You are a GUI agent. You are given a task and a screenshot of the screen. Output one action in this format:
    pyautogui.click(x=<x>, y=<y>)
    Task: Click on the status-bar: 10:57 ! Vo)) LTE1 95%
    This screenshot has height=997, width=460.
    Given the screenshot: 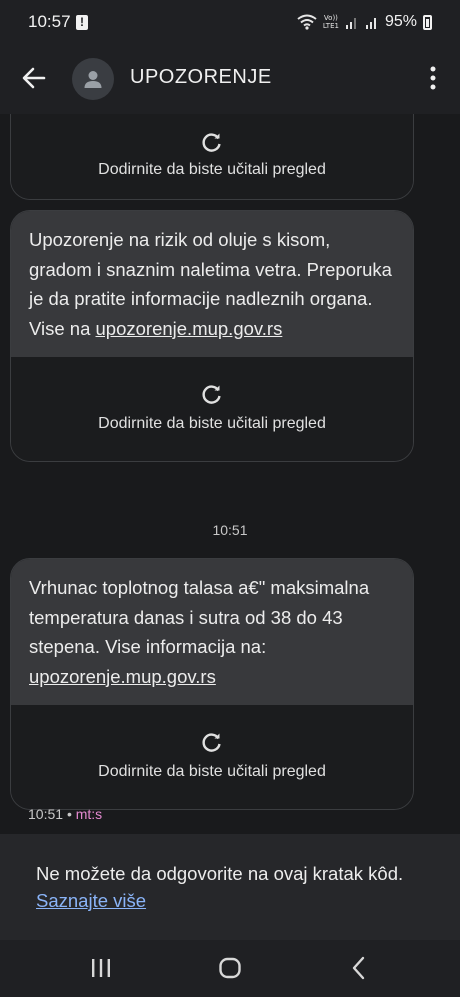 What is the action you would take?
    pyautogui.click(x=230, y=22)
    